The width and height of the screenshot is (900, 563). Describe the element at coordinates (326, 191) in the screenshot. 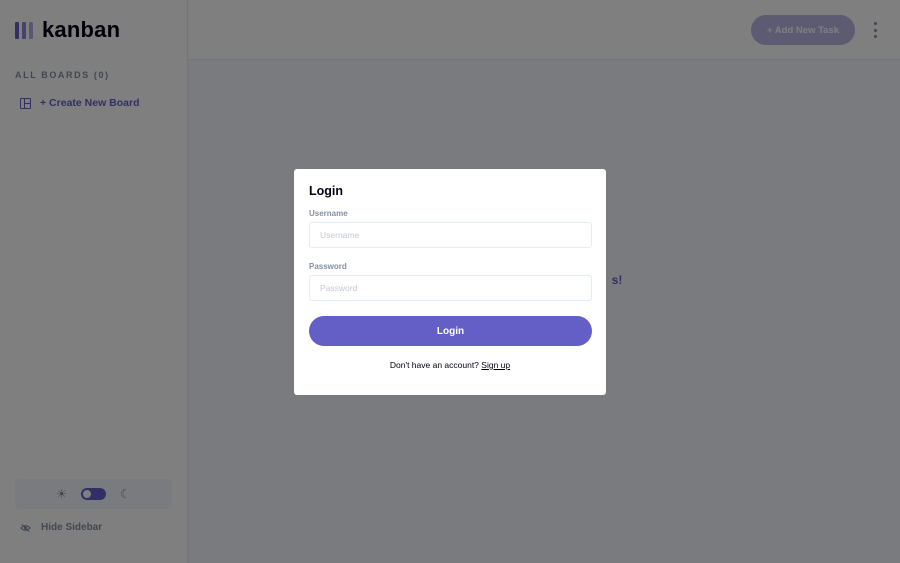

I see `modal-title: Login` at that location.